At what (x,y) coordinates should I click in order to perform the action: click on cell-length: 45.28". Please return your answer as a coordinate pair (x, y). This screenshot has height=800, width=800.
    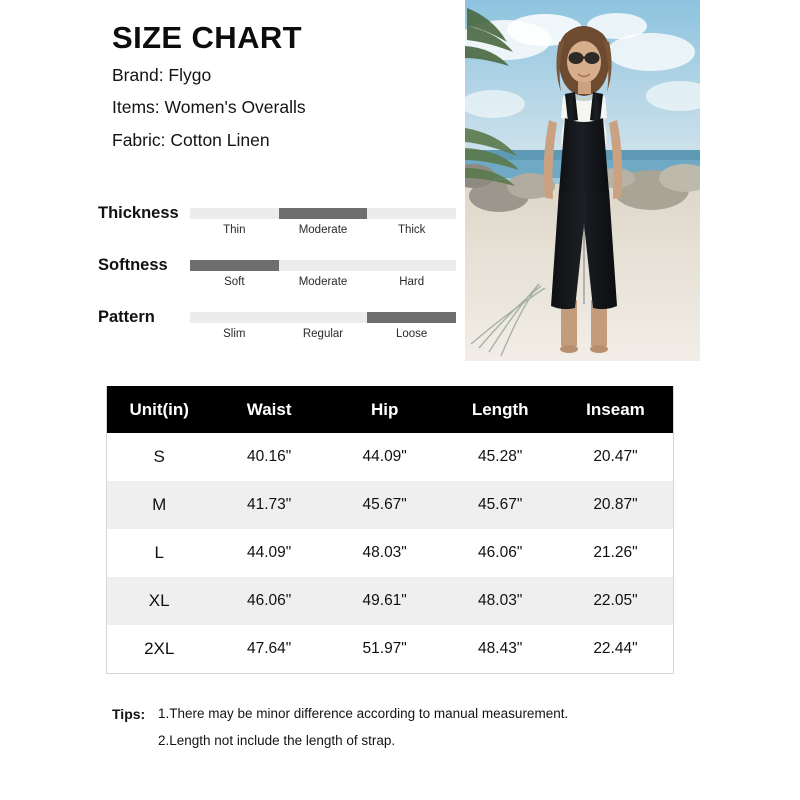
    Looking at the image, I should click on (500, 456).